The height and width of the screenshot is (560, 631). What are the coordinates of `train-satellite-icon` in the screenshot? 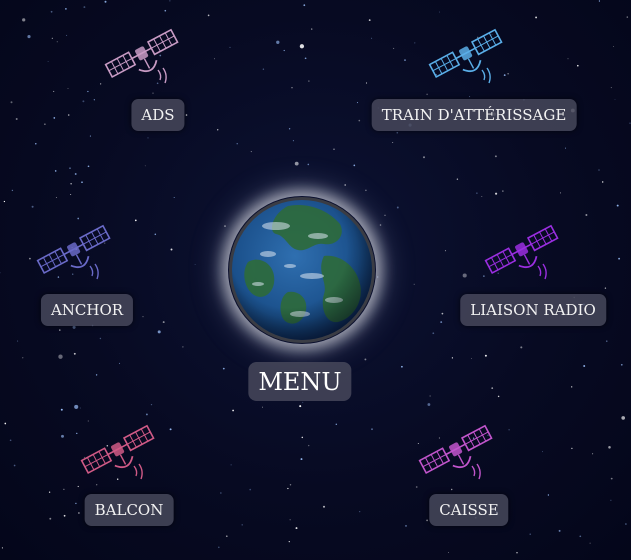 It's located at (467, 56).